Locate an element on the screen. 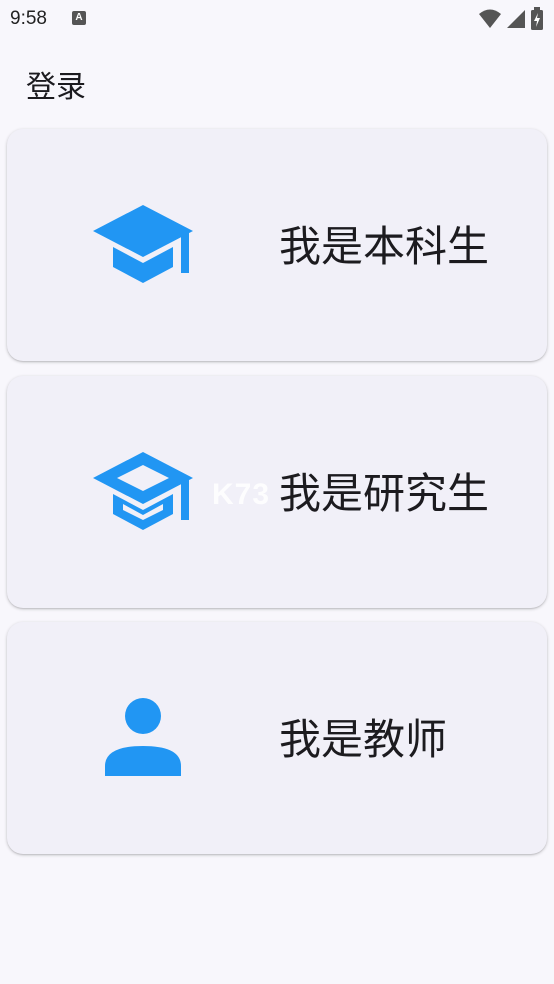 This screenshot has width=554, height=984. status-bar: 9:58 A is located at coordinates (277, 20).